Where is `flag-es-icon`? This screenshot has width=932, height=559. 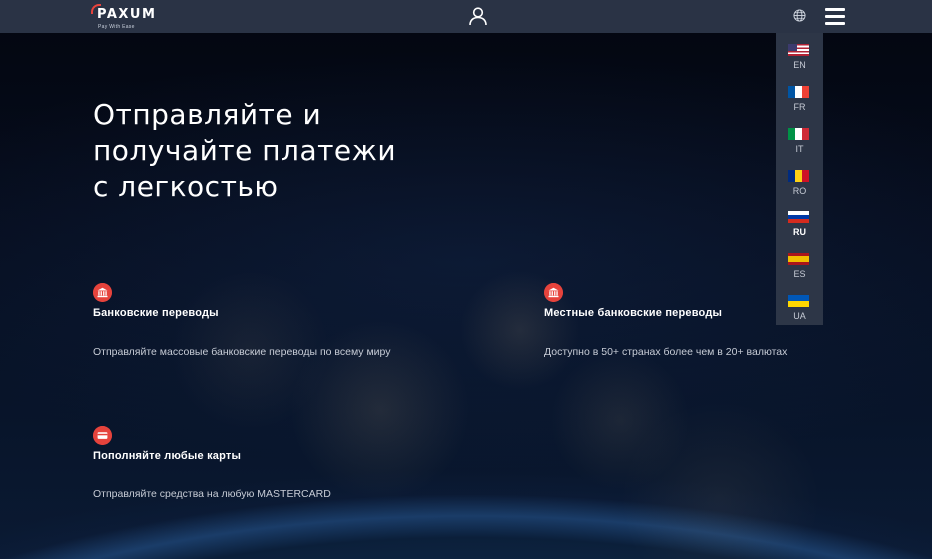
flag-es-icon is located at coordinates (798, 259).